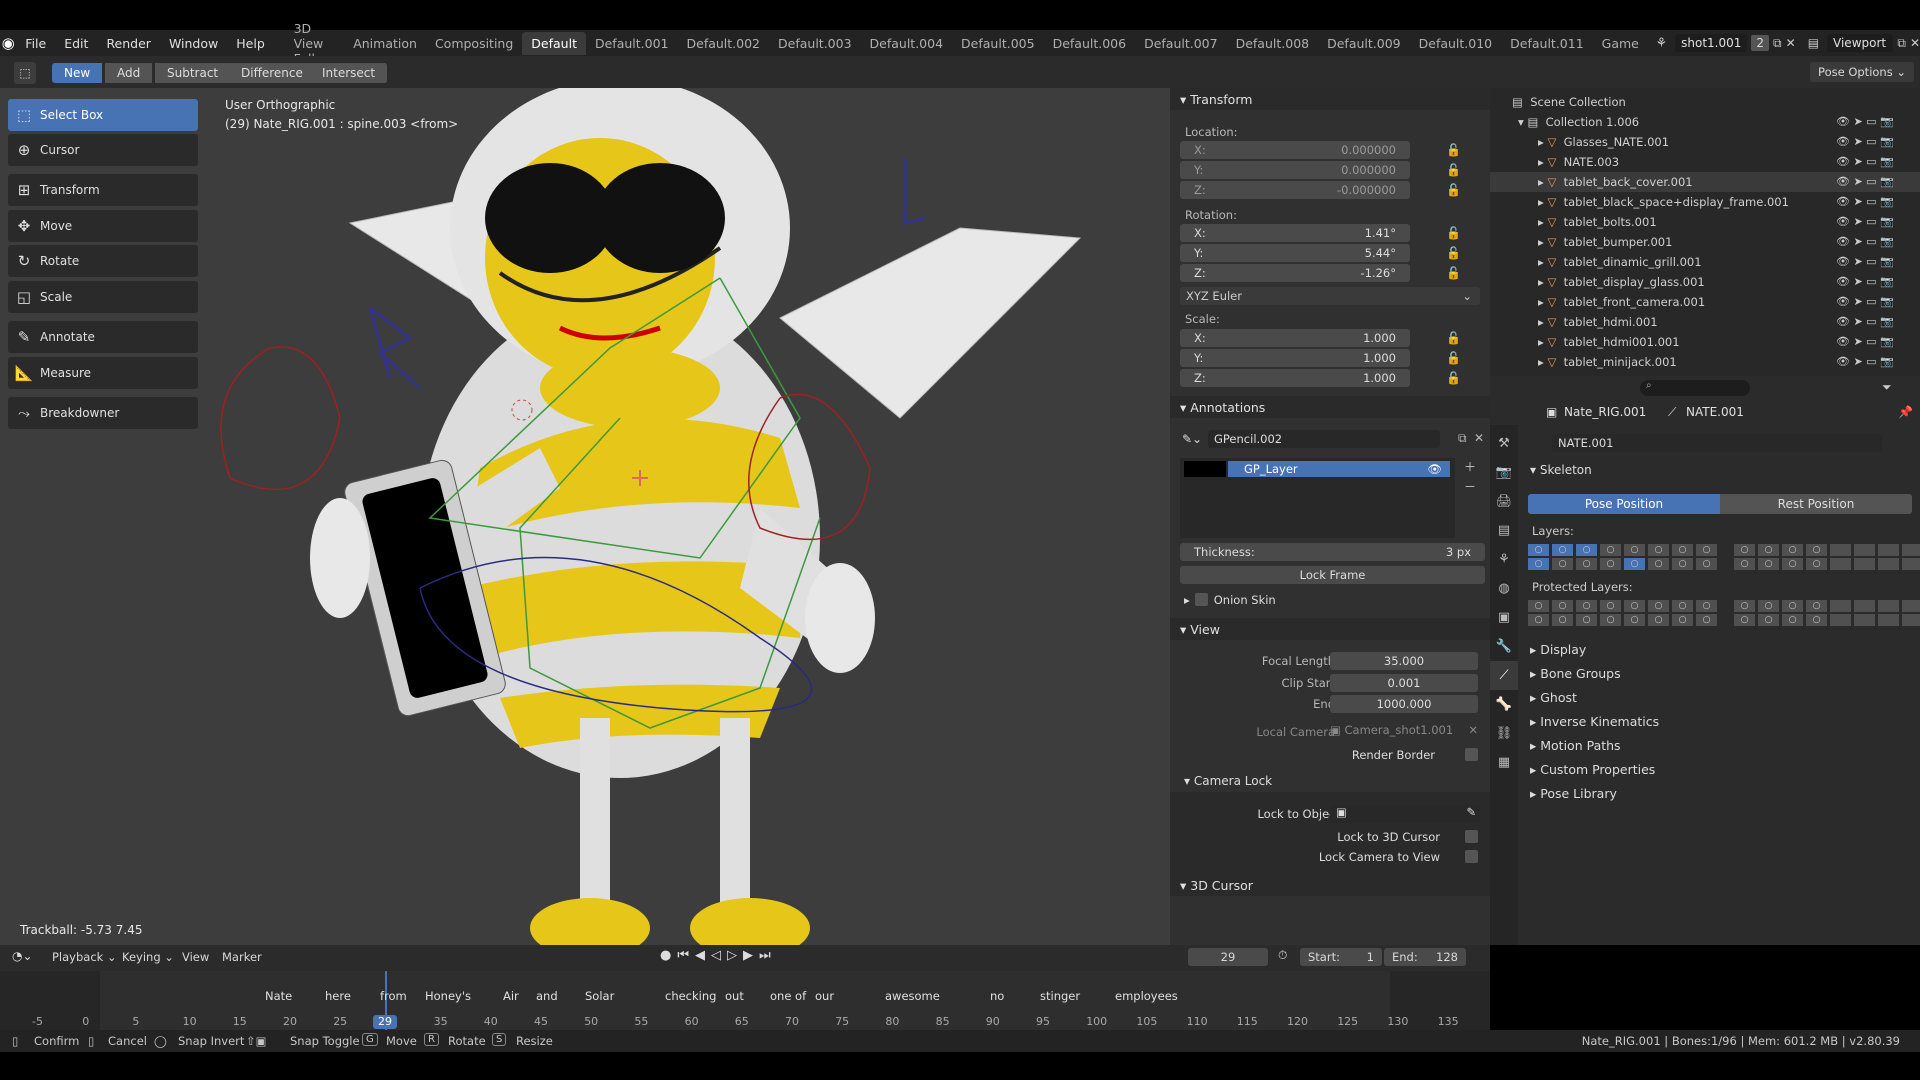 The width and height of the screenshot is (1920, 1080). What do you see at coordinates (1901, 43) in the screenshot?
I see `copy-icon: ⧉` at bounding box center [1901, 43].